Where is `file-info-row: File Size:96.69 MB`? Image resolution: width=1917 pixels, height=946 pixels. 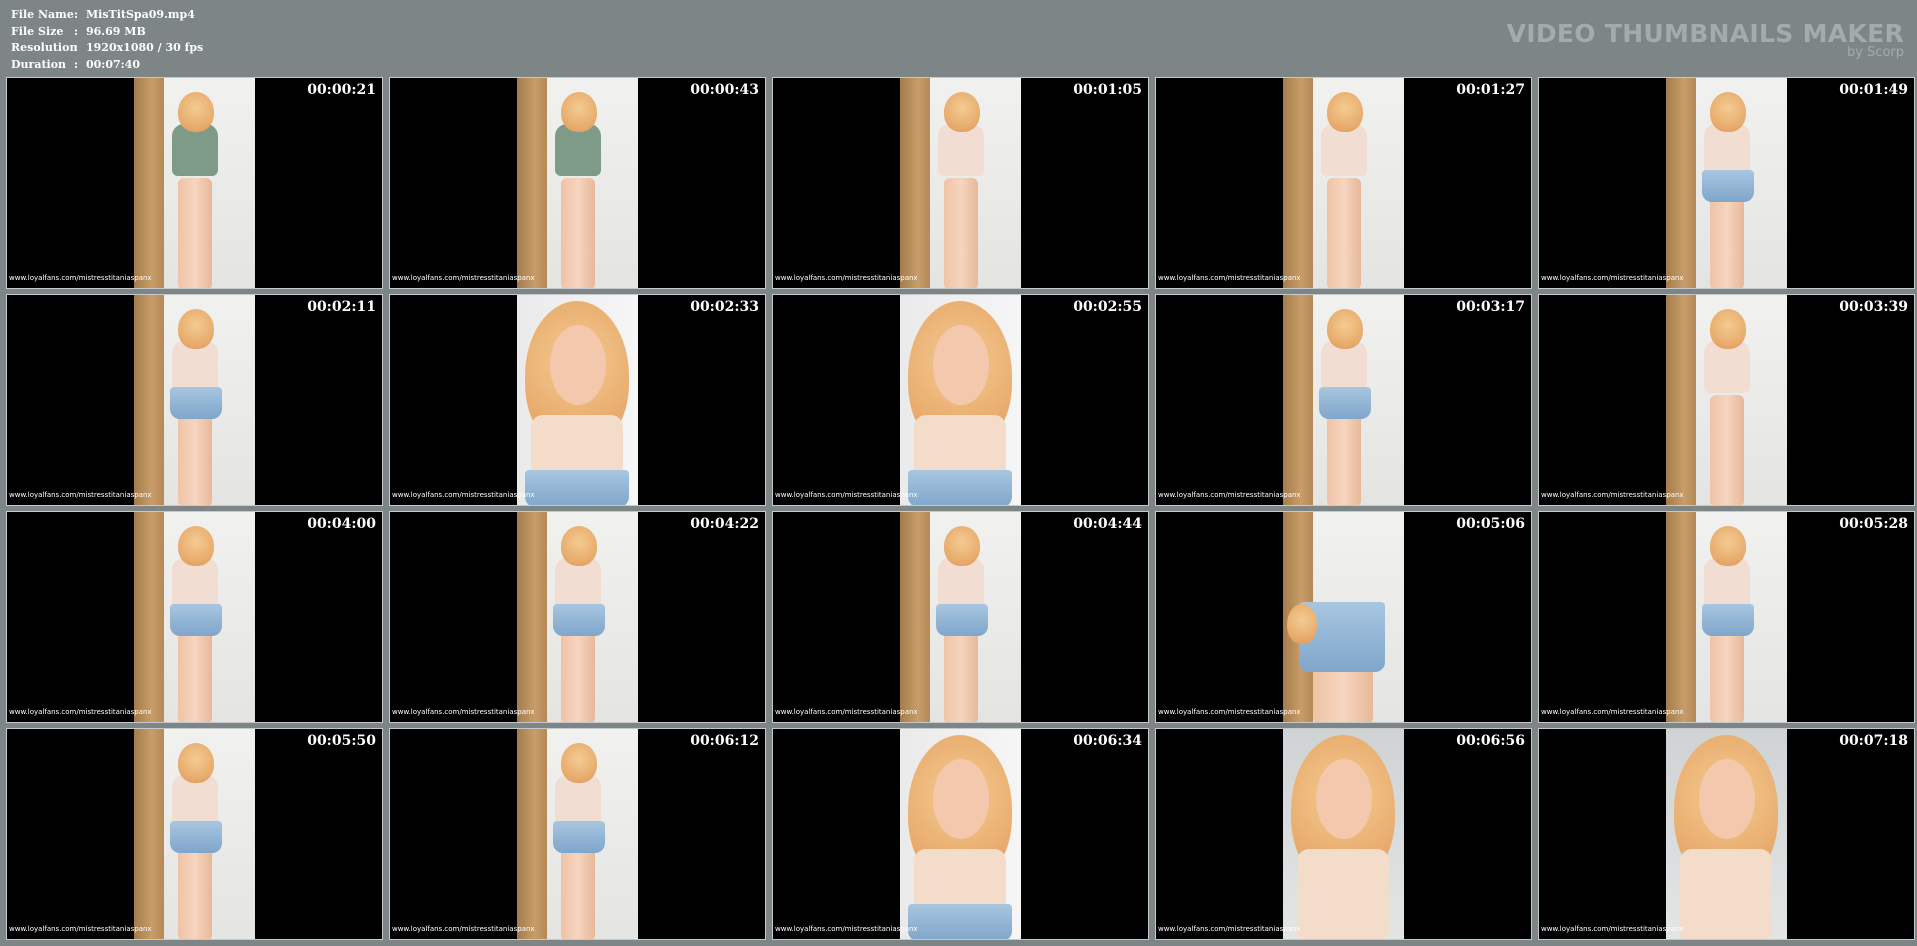
file-info-row: File Size:96.69 MB is located at coordinates (107, 32).